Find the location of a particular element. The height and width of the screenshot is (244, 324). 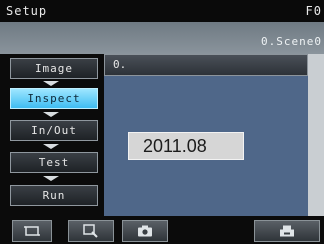

scene-label: 0.Scene0 is located at coordinates (291, 41).